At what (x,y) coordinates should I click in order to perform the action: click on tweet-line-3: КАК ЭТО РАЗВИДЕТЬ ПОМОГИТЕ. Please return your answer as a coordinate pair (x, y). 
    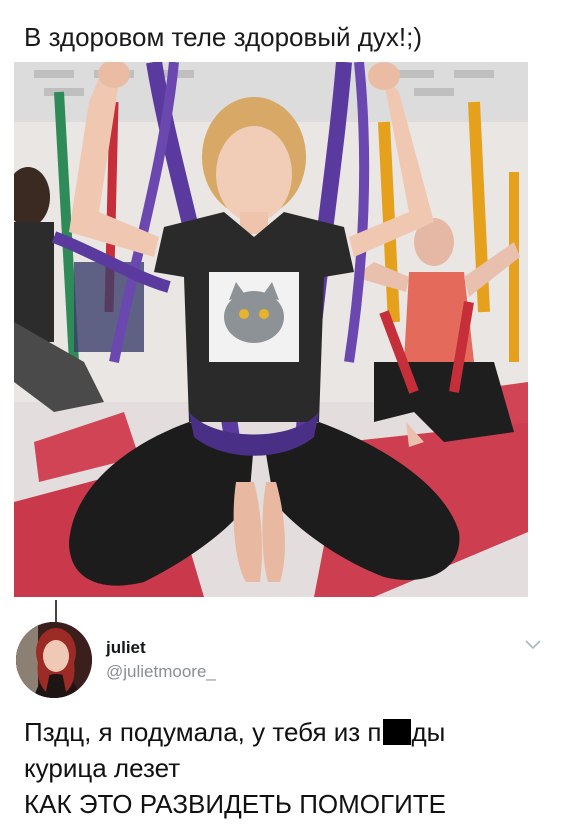
    Looking at the image, I should click on (235, 804).